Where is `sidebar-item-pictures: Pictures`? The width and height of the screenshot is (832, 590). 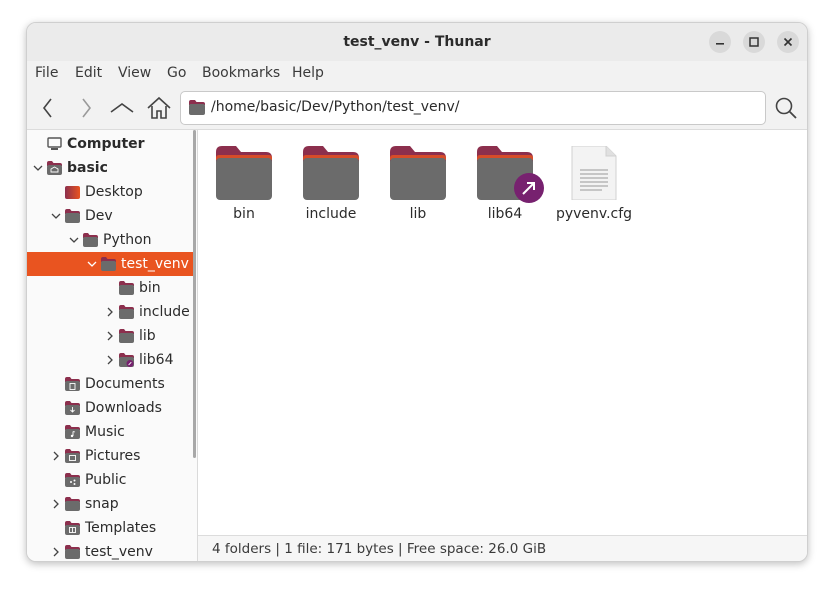 sidebar-item-pictures: Pictures is located at coordinates (111, 456).